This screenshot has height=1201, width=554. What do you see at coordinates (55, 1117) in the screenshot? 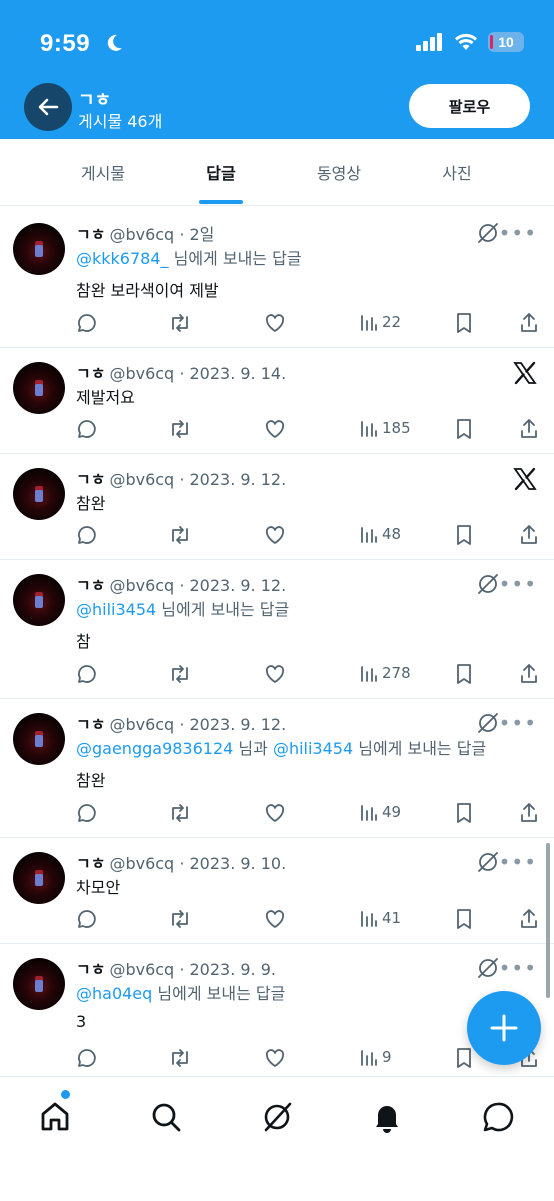
I see `nav-home` at bounding box center [55, 1117].